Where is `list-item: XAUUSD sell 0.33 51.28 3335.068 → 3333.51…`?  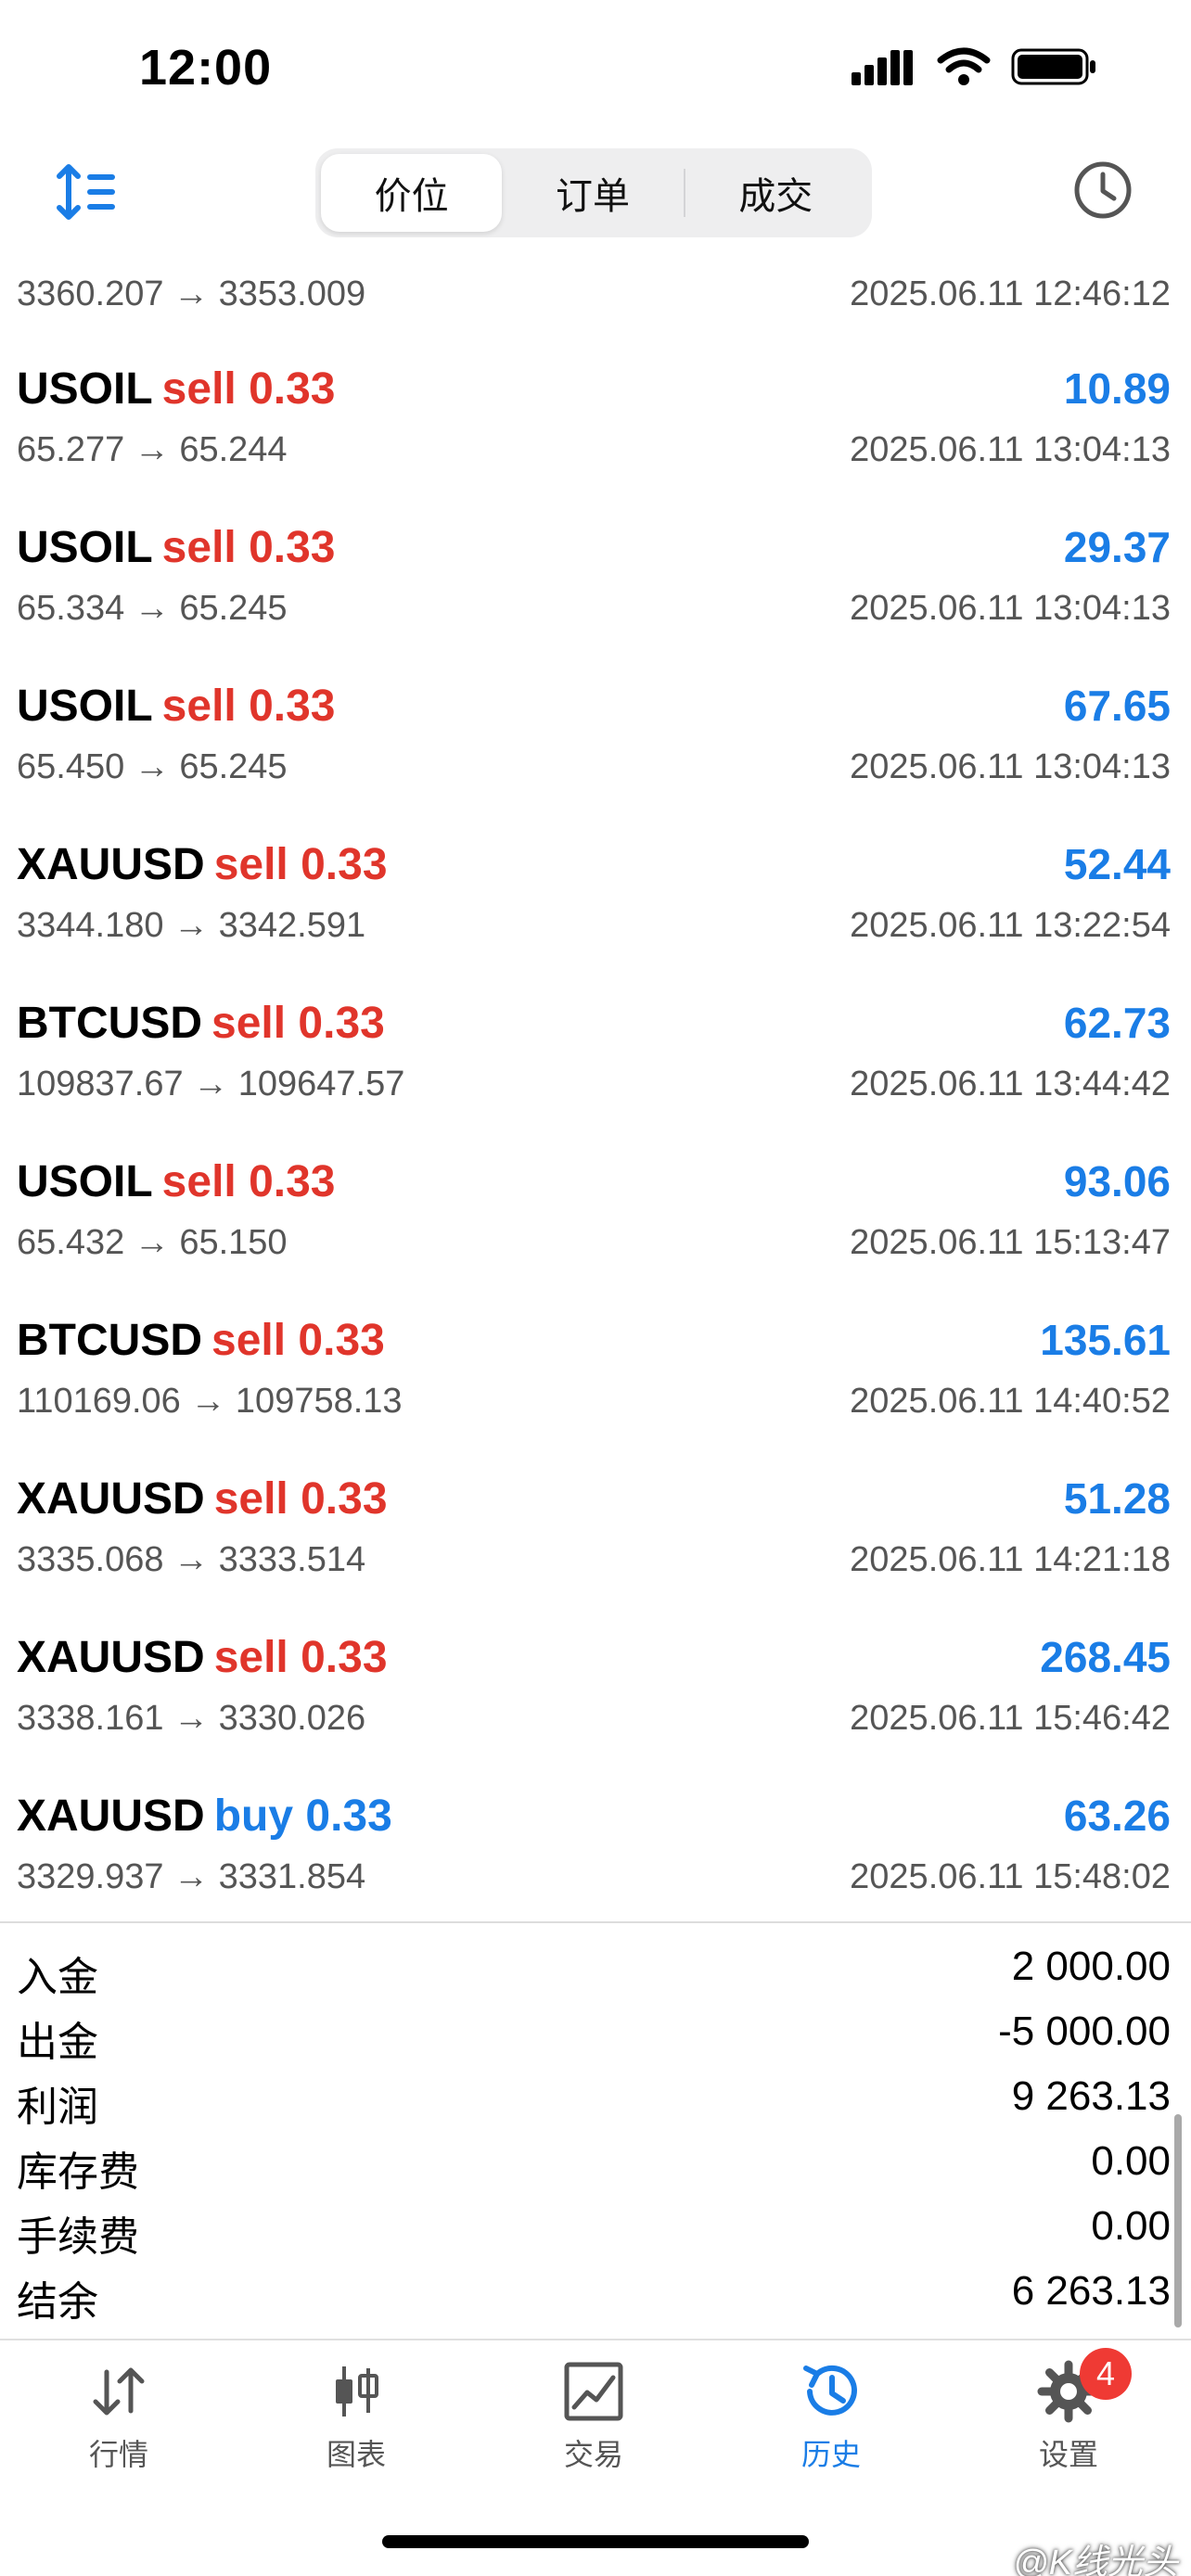
list-item: XAUUSD sell 0.33 51.28 3335.068 → 3333.51… is located at coordinates (595, 1532).